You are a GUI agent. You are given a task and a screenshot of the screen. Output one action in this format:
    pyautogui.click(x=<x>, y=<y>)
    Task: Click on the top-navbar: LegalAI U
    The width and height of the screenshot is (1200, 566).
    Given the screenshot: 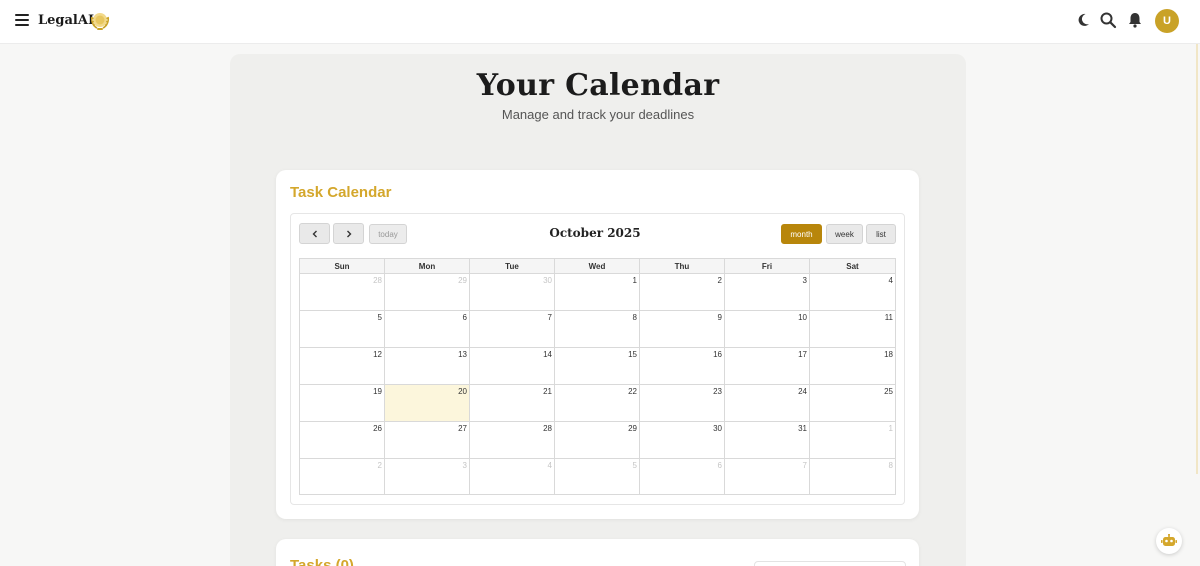 What is the action you would take?
    pyautogui.click(x=600, y=22)
    